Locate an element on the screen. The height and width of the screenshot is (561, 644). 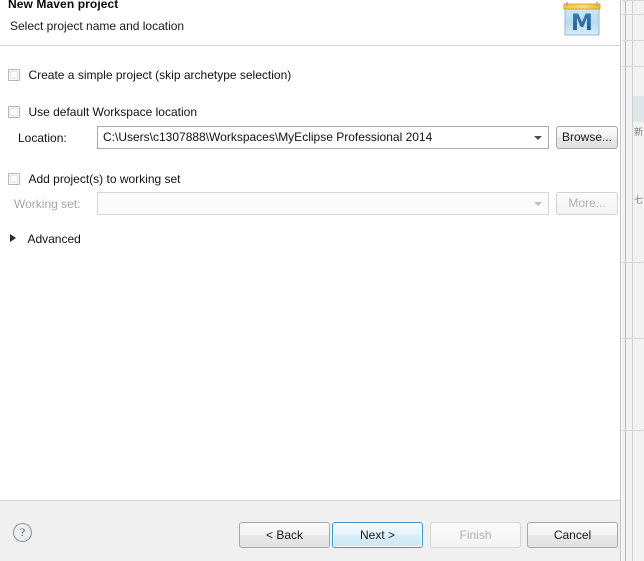
help-button: ? is located at coordinates (22, 532).